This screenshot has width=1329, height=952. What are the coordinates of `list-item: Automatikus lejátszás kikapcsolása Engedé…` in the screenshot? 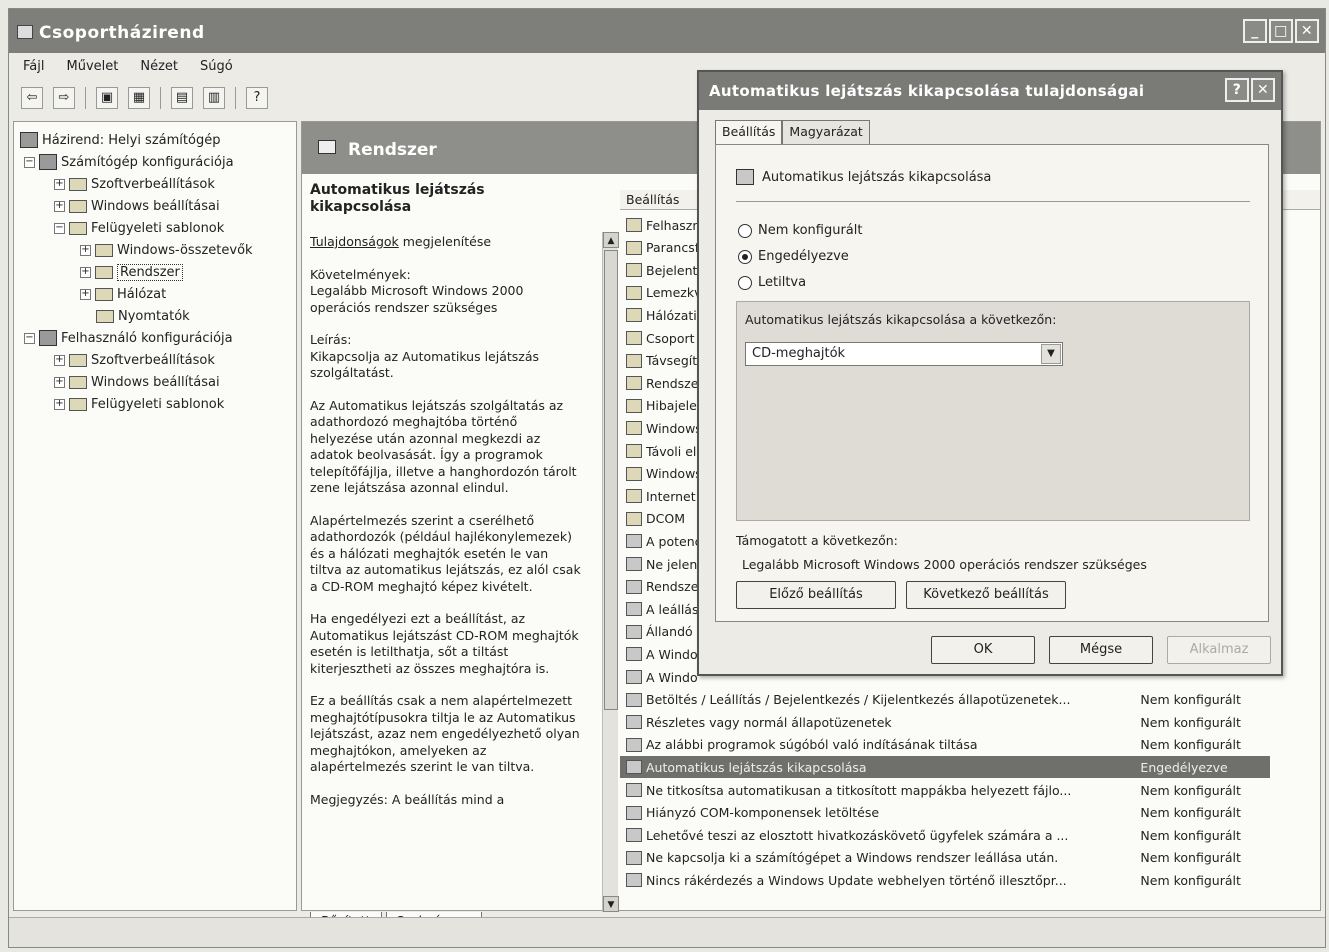 It's located at (945, 767).